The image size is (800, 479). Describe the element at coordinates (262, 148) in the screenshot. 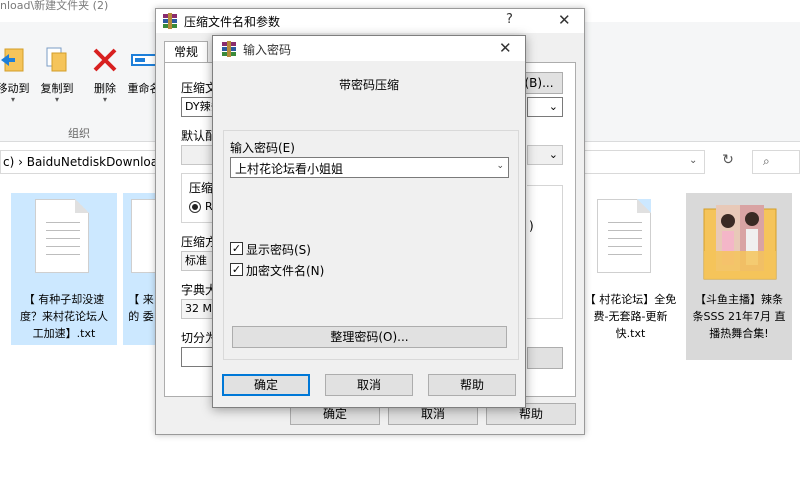

I see `password-label: 输入密码(E)` at that location.